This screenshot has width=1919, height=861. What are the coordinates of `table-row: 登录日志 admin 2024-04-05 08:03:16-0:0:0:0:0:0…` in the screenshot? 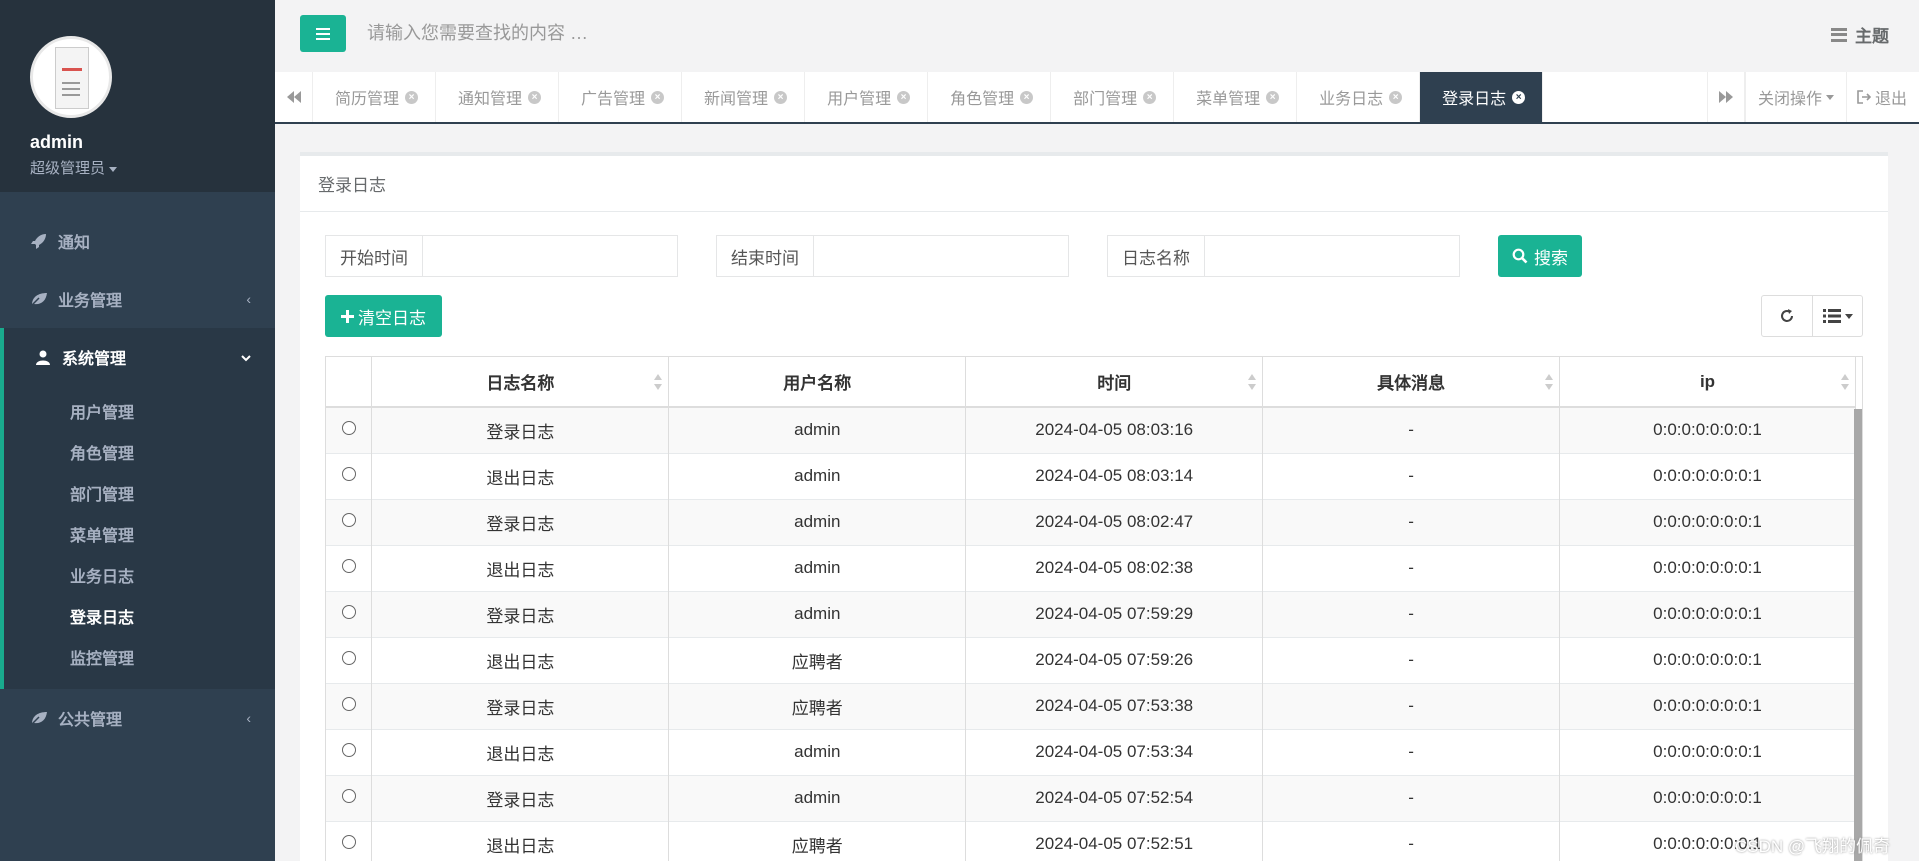 It's located at (1091, 429).